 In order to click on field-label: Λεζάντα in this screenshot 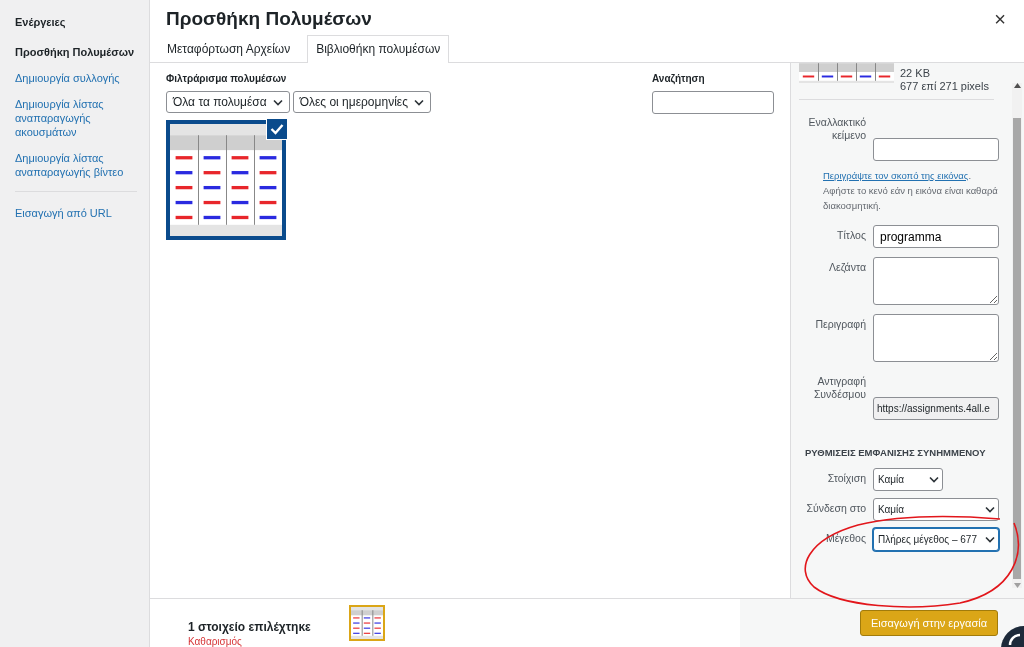, I will do `click(847, 267)`.